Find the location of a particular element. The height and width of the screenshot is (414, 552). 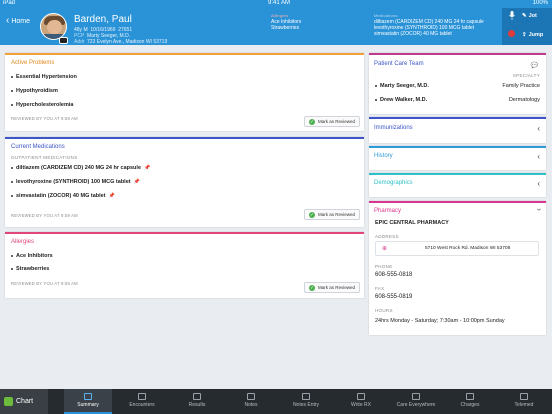

prescription-icon is located at coordinates (361, 396).